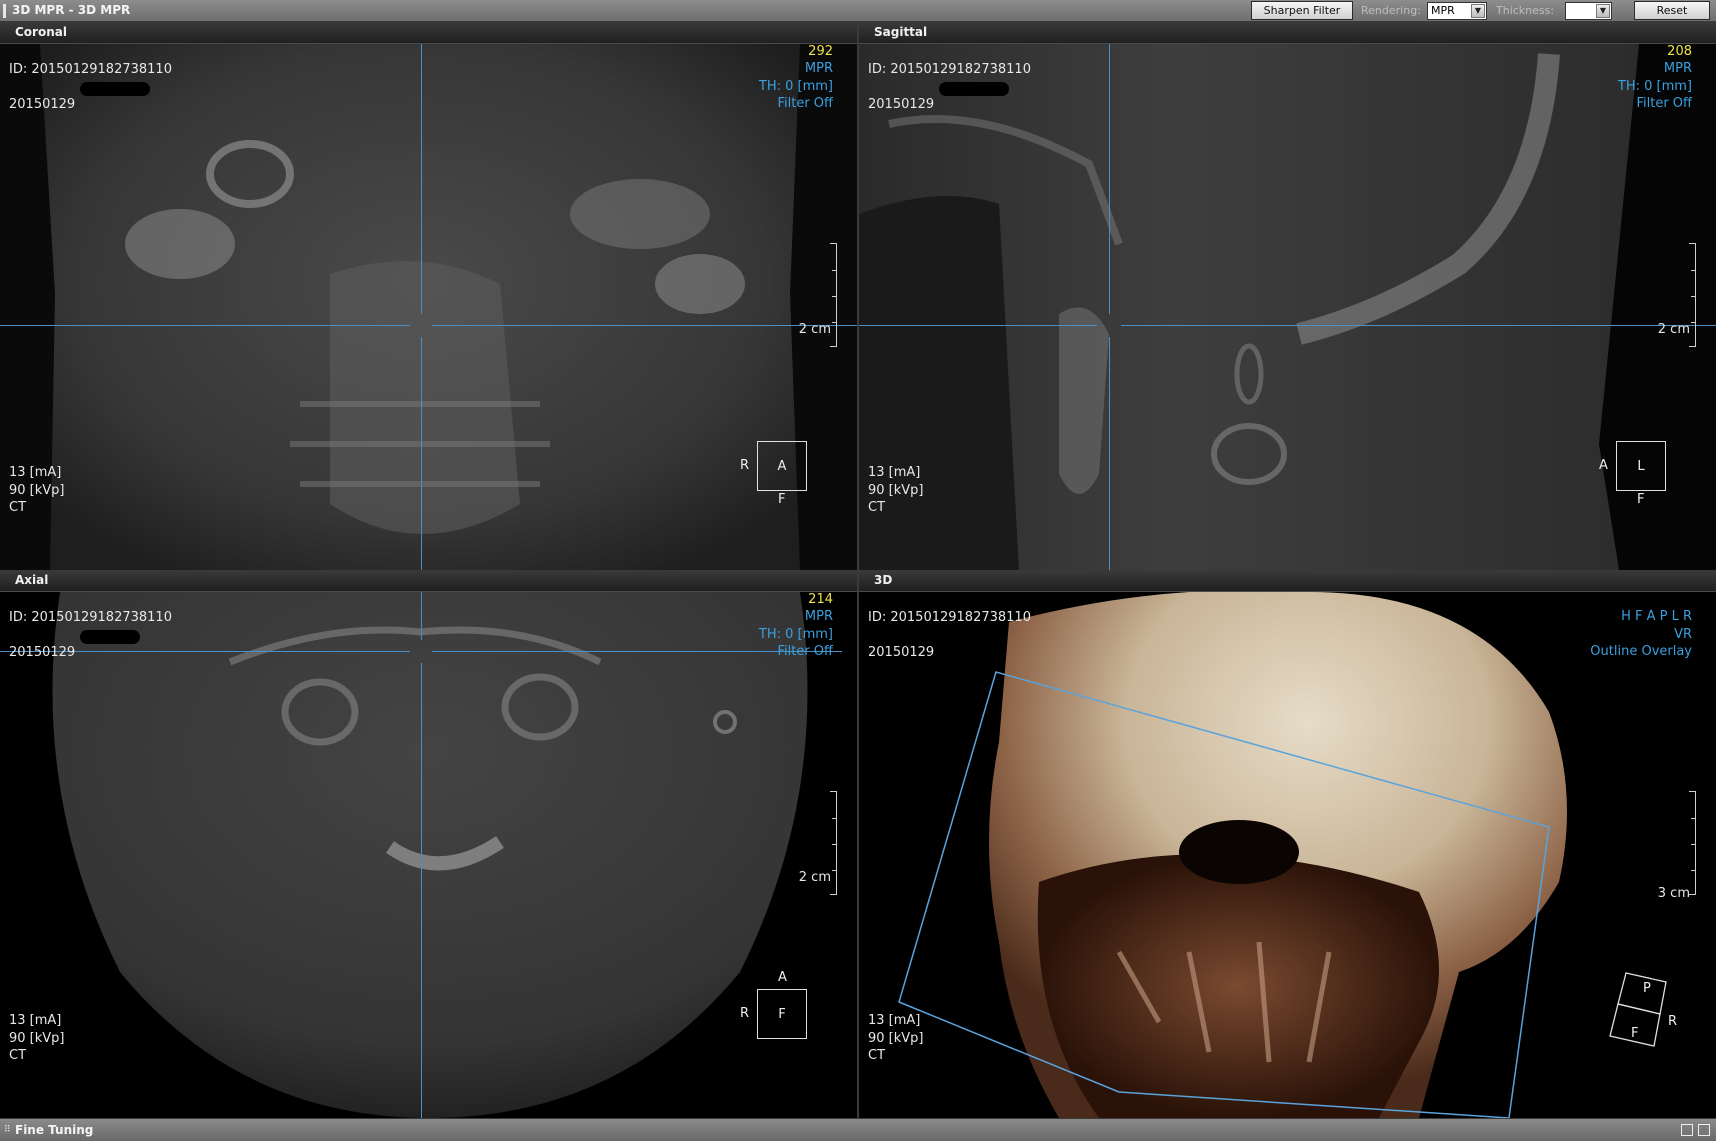  I want to click on orientation-cube: L, so click(1641, 466).